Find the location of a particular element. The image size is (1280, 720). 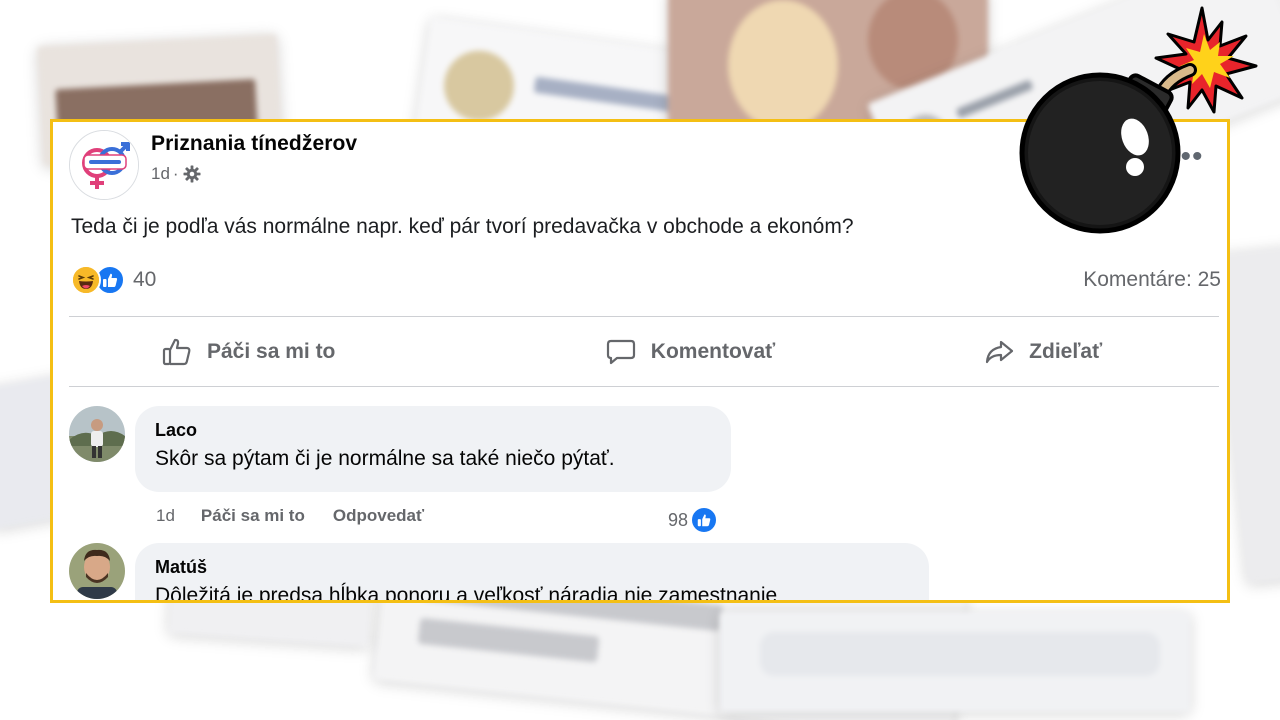

page-name: Priznania tínedžerov is located at coordinates (254, 144).